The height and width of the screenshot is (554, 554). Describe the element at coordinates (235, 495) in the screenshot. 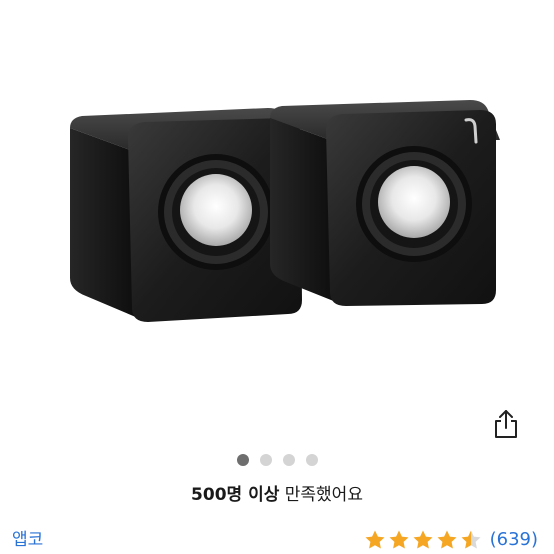

I see `review-count-text: 500명 이상` at that location.